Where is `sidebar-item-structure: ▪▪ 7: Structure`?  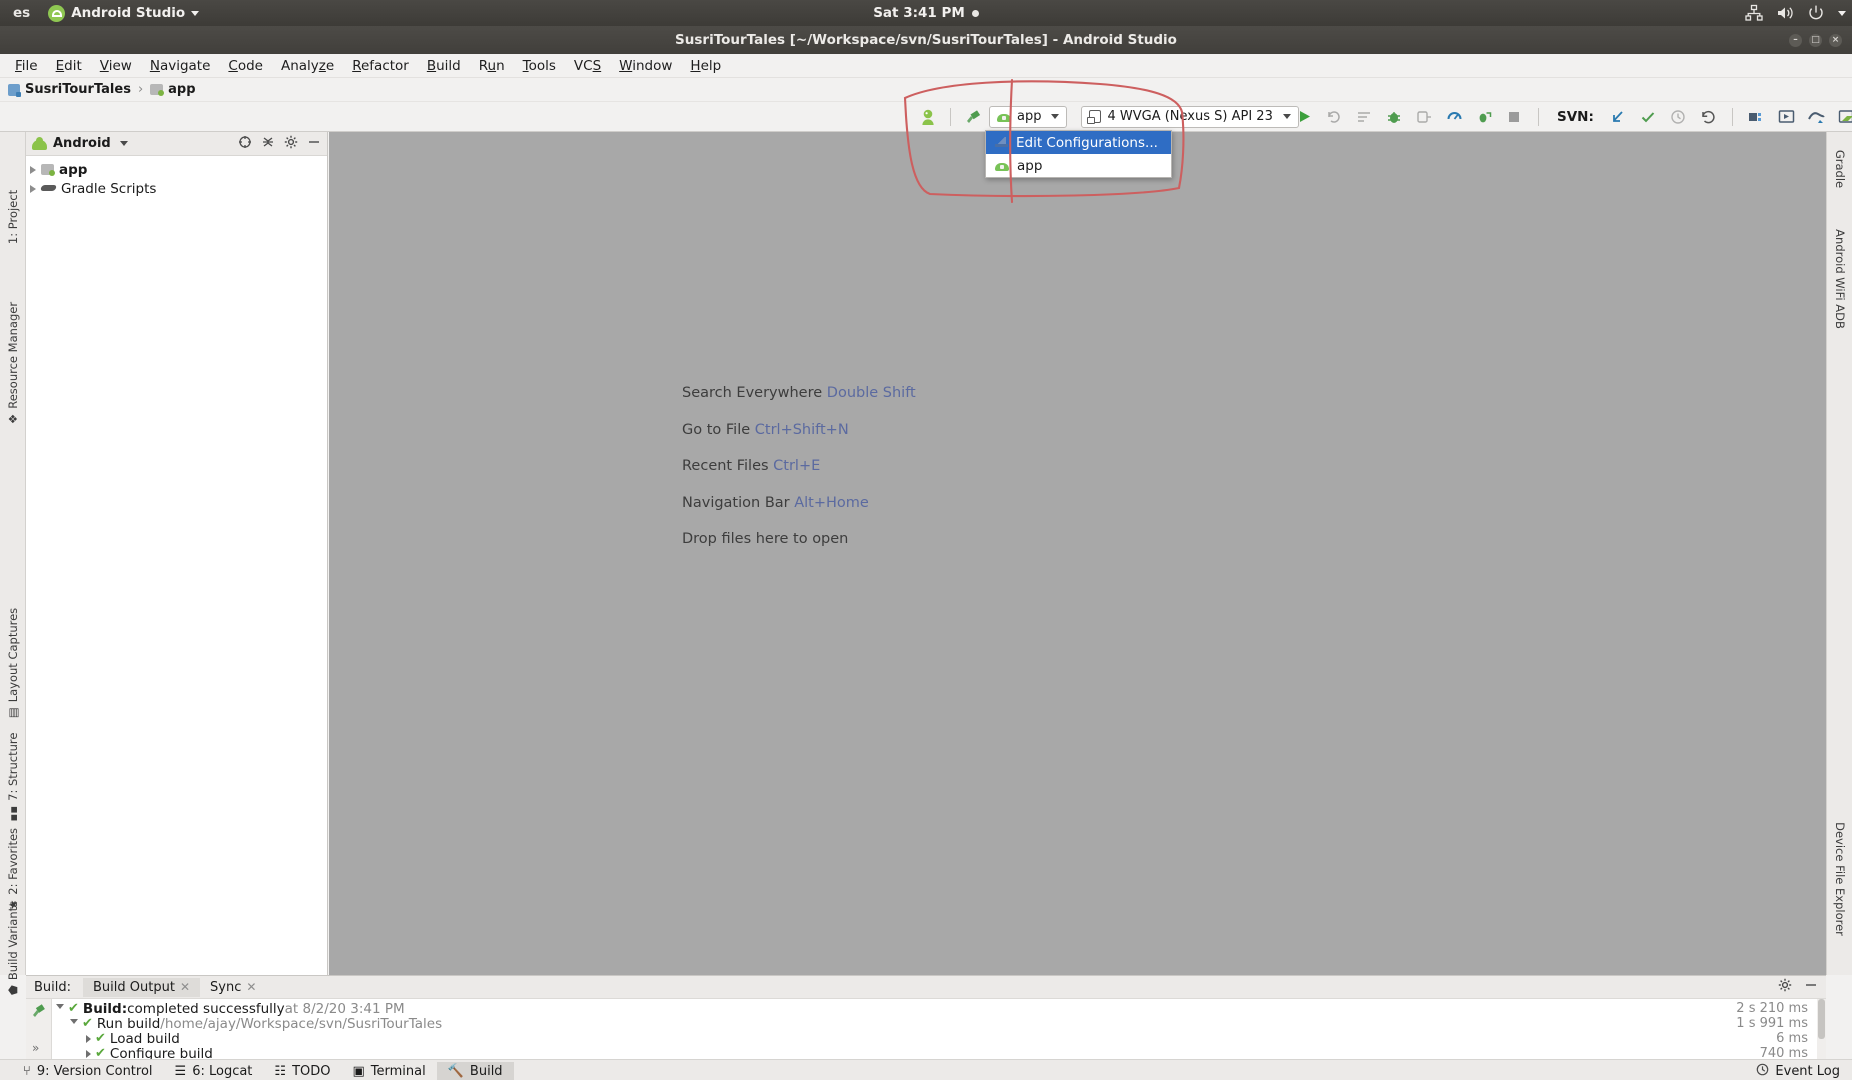 sidebar-item-structure: ▪▪ 7: Structure is located at coordinates (13, 777).